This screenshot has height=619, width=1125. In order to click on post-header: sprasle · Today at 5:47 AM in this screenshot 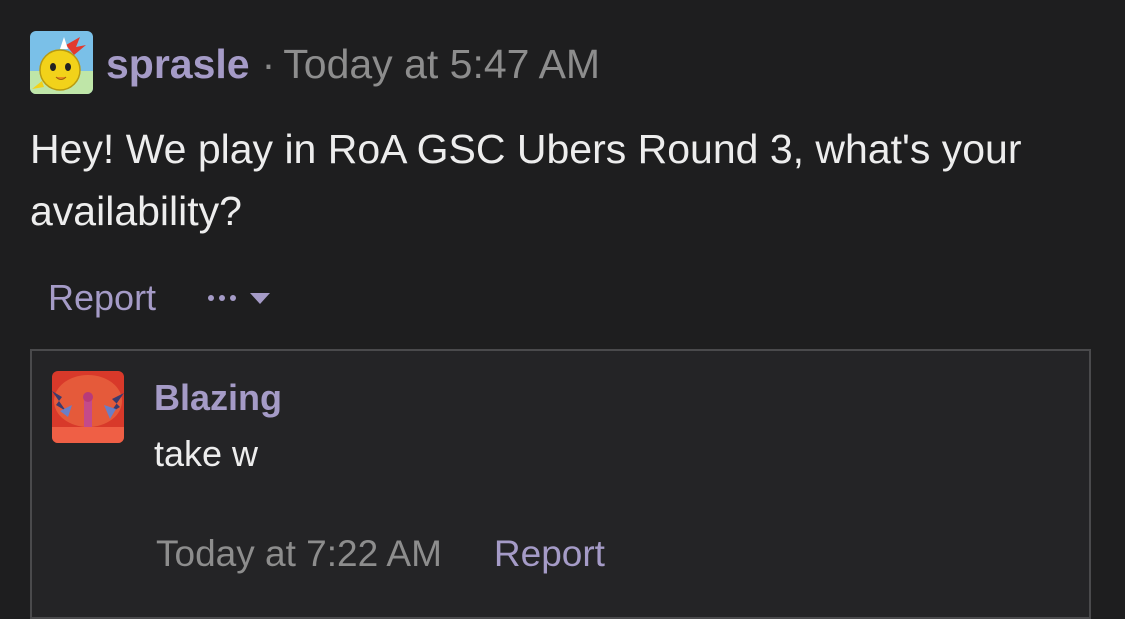, I will do `click(353, 64)`.